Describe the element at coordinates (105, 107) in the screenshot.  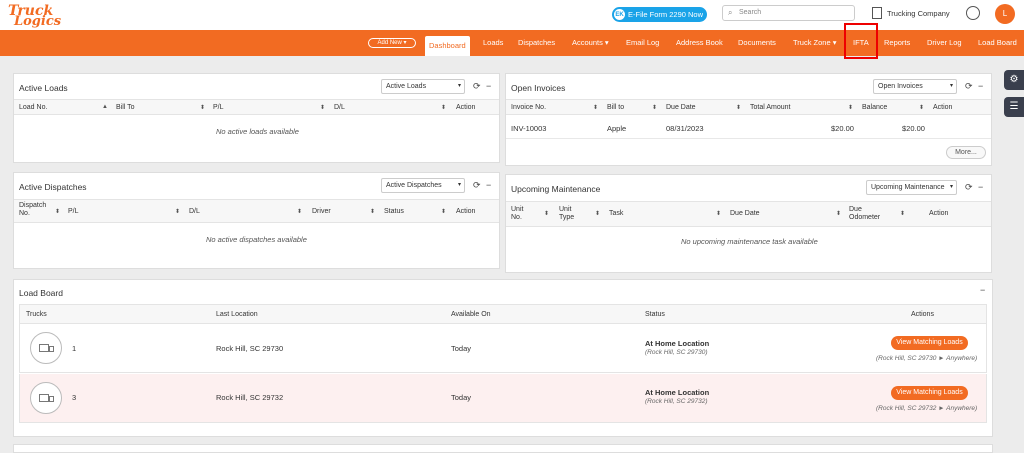
I see `sort-up-icon: ▲` at that location.